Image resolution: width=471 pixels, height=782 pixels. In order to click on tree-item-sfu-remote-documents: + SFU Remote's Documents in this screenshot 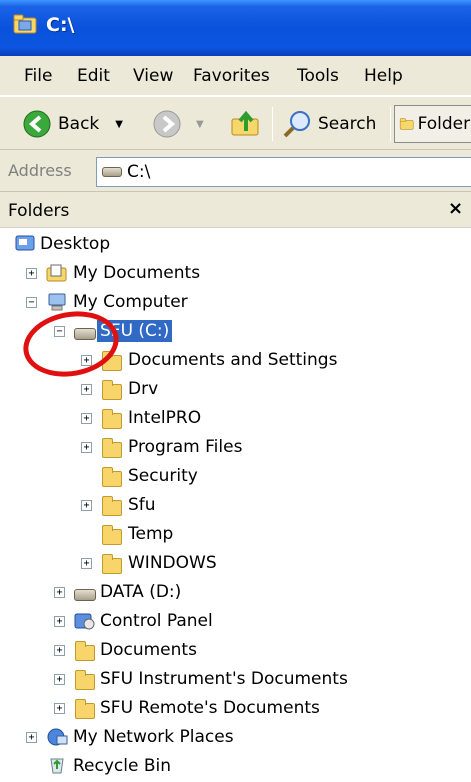, I will do `click(235, 708)`.